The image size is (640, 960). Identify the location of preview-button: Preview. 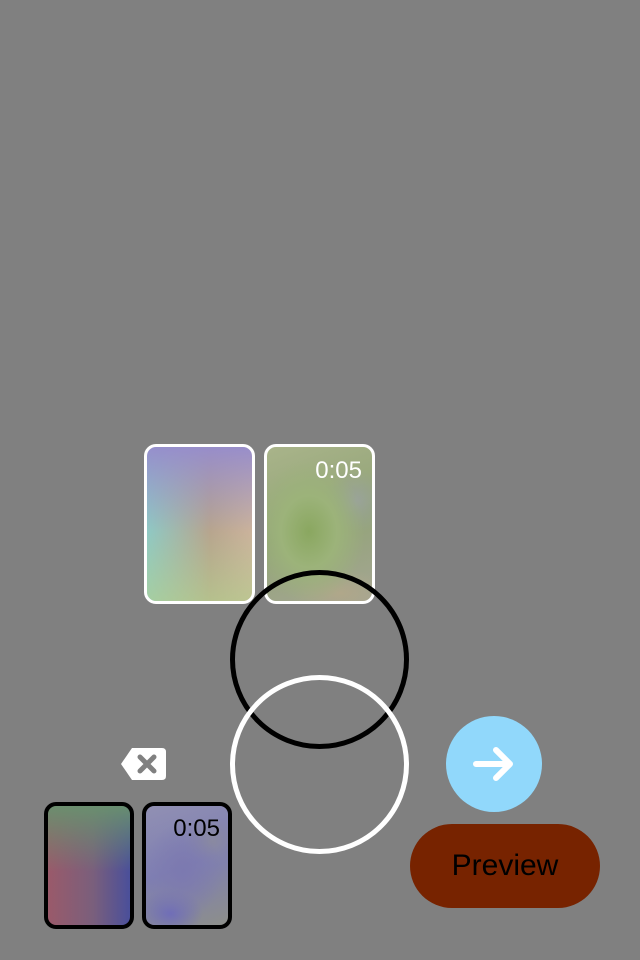
(505, 866).